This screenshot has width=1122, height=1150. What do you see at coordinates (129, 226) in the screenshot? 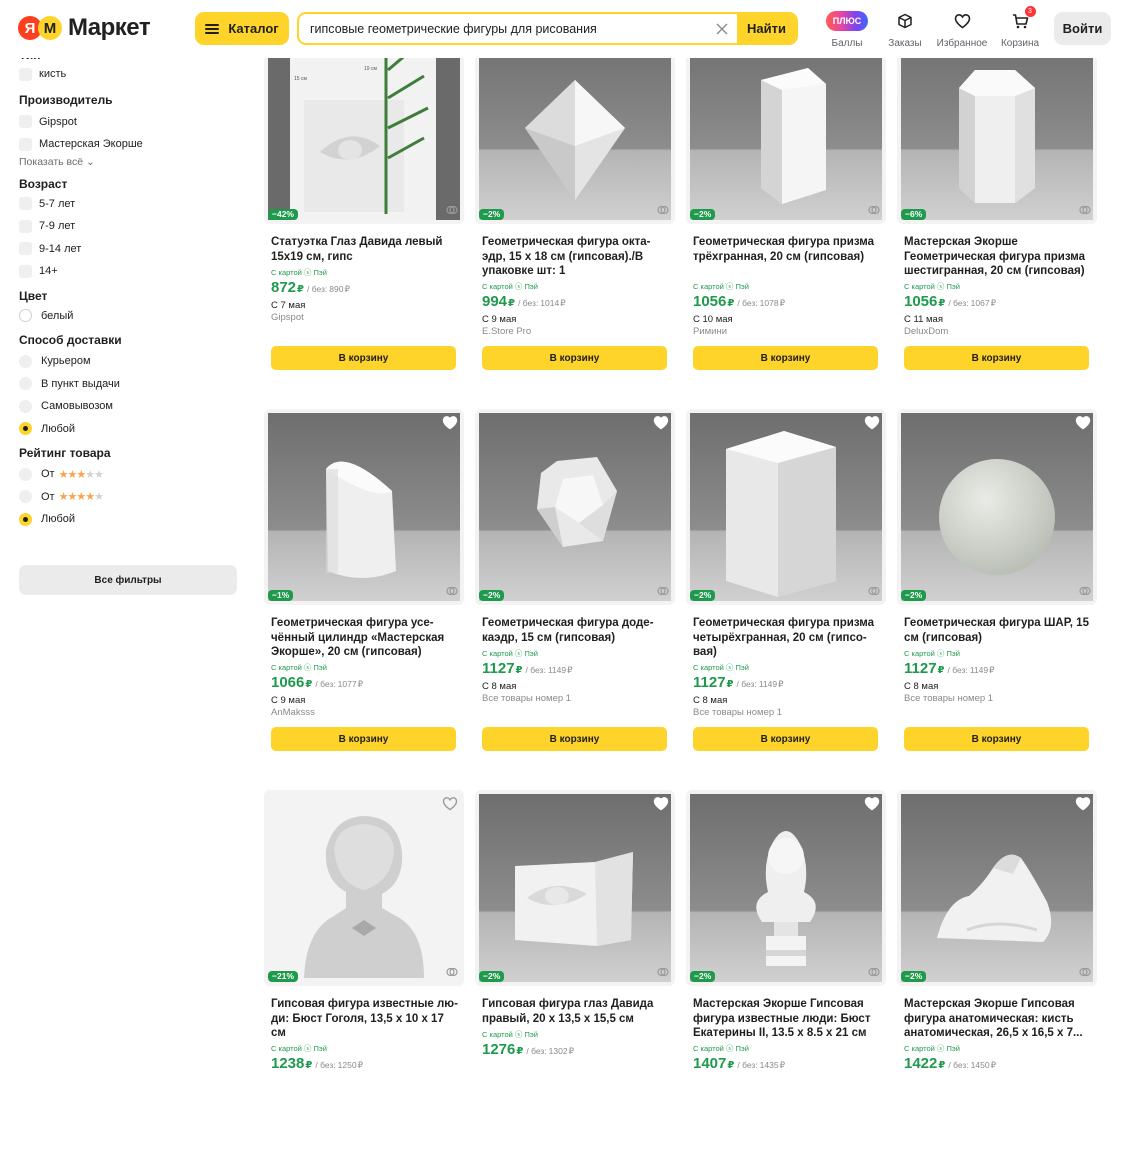
I see `filter-option: 7-9 лет` at bounding box center [129, 226].